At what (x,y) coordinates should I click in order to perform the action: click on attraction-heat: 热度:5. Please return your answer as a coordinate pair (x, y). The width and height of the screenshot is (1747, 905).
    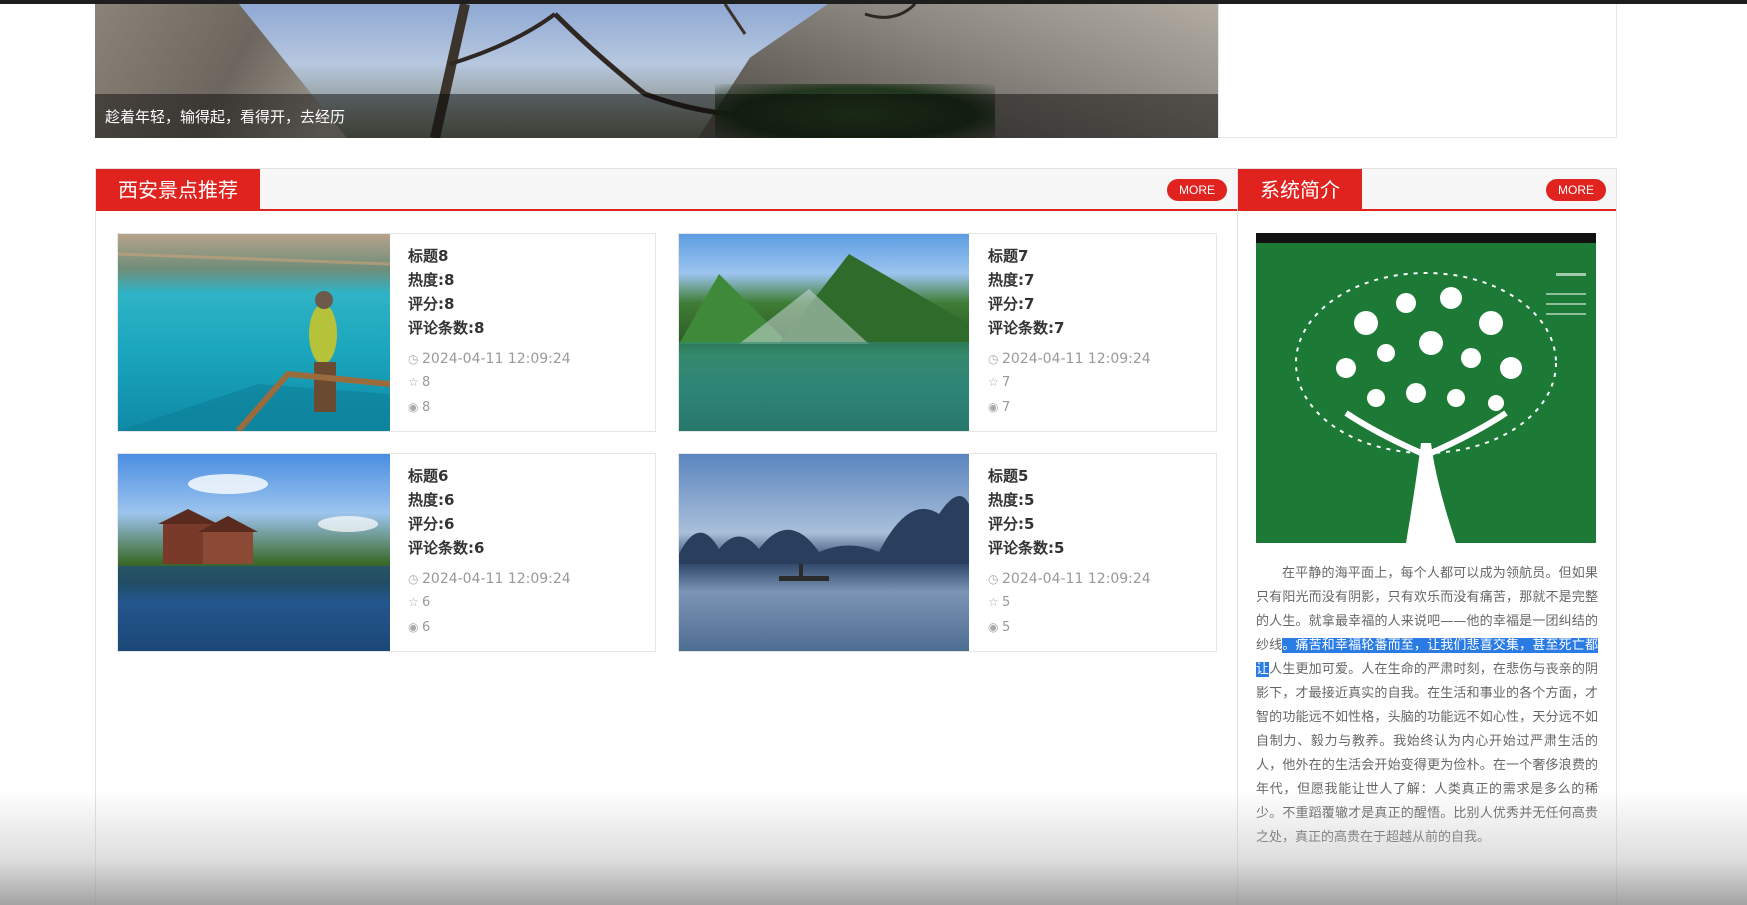
    Looking at the image, I should click on (1011, 500).